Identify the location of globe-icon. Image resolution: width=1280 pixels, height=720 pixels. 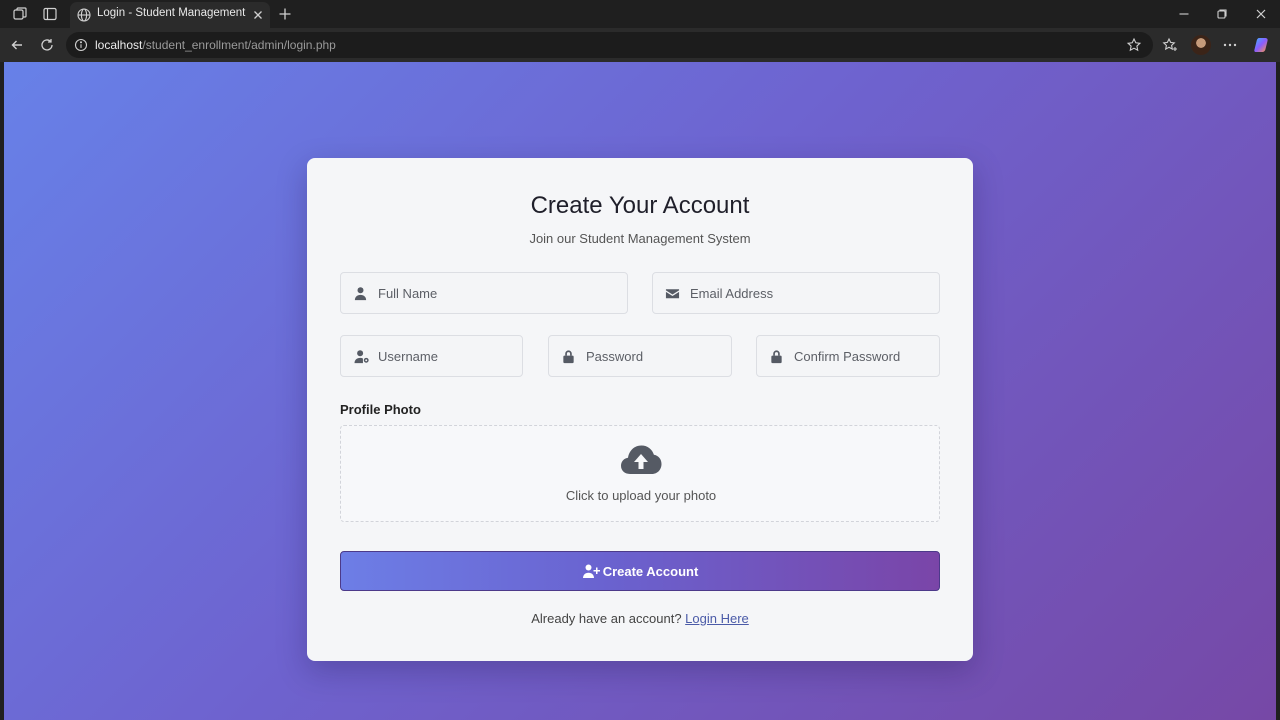
(84, 15).